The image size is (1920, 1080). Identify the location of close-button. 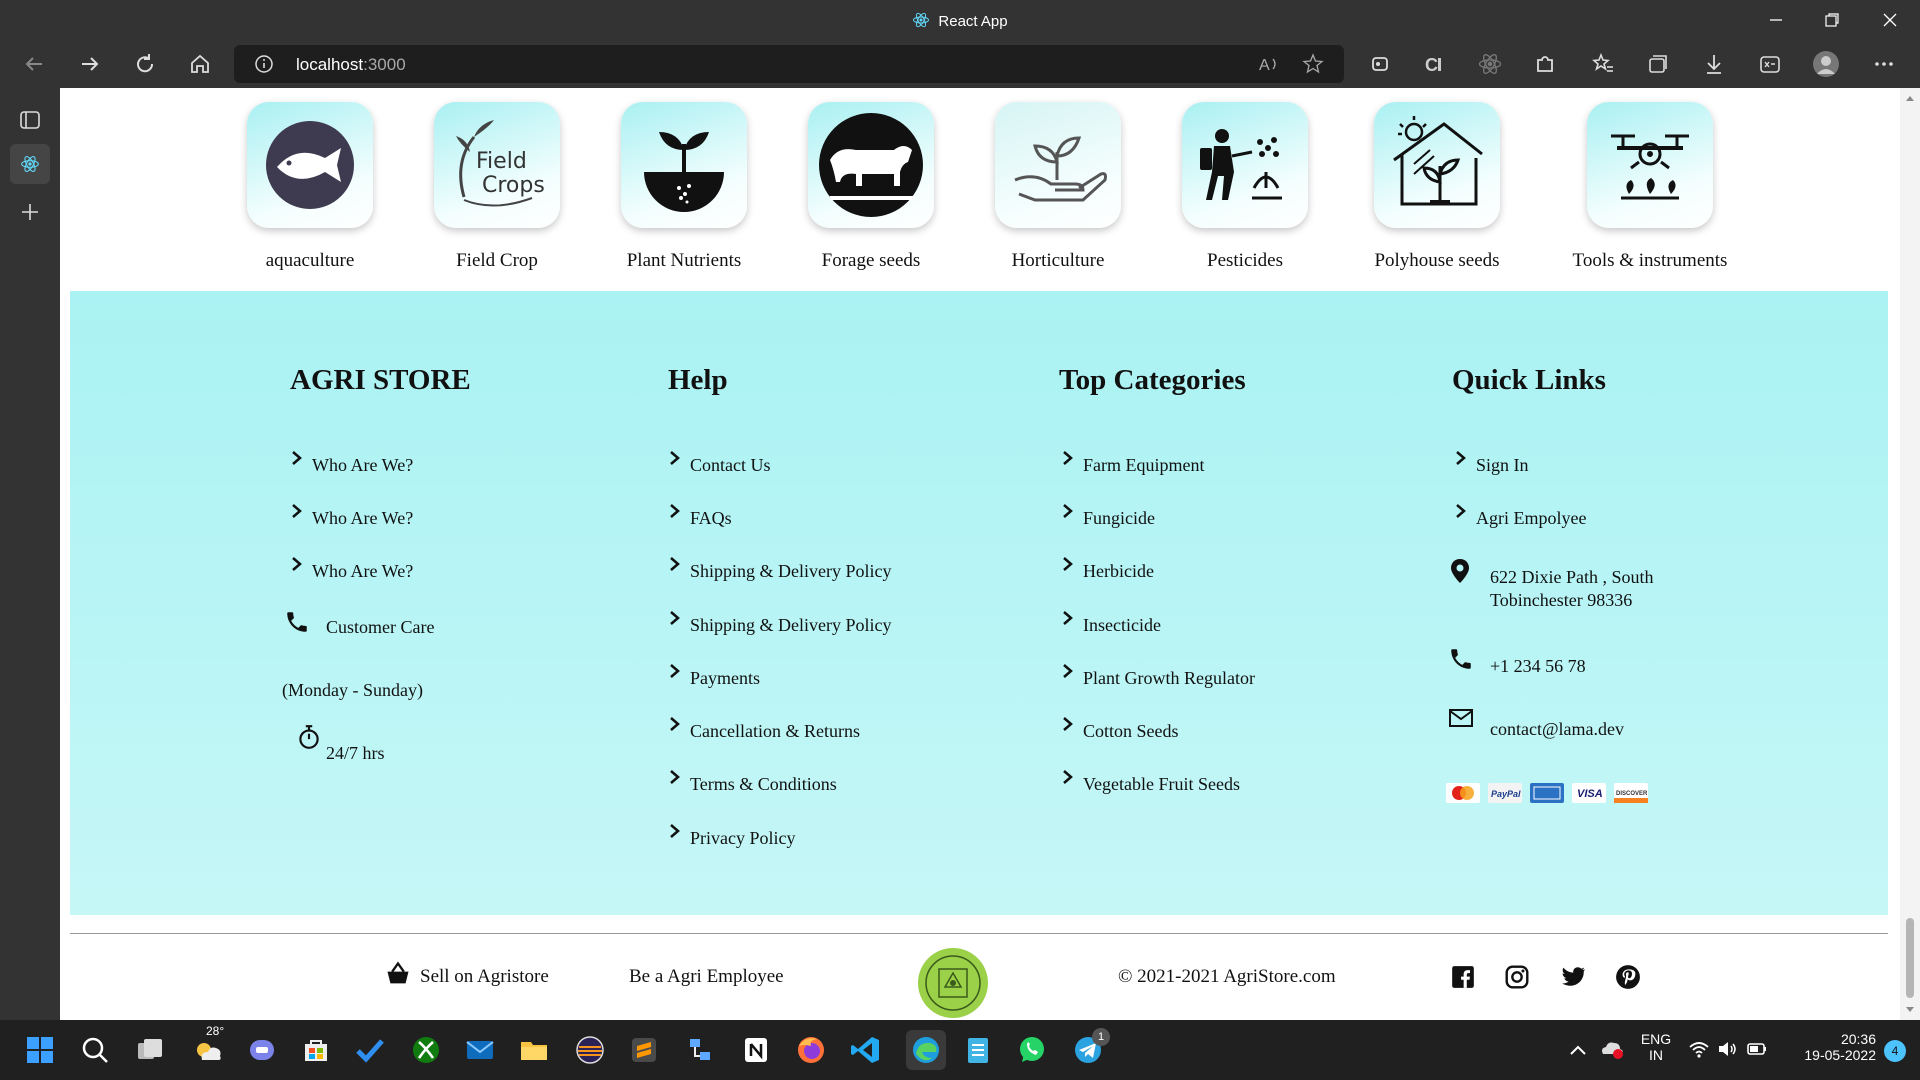
(1890, 20).